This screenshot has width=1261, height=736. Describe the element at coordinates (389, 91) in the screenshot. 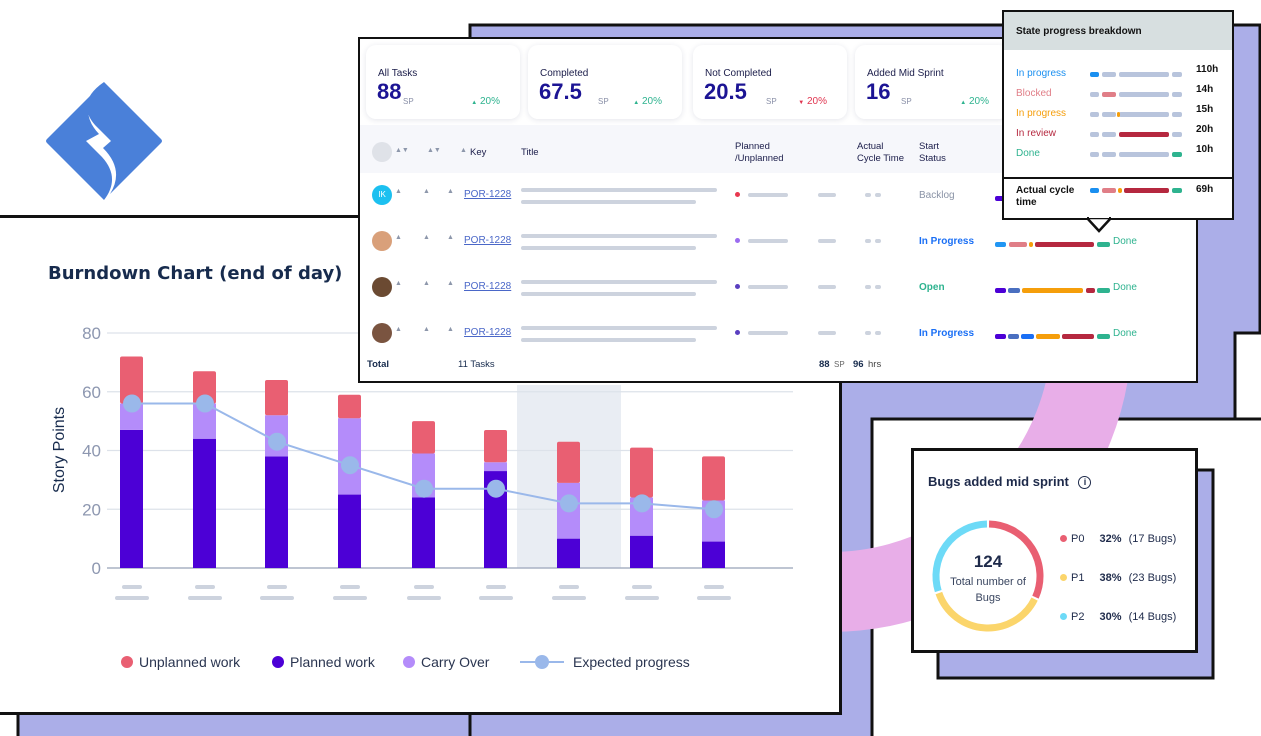

I see `stat-value: 88` at that location.